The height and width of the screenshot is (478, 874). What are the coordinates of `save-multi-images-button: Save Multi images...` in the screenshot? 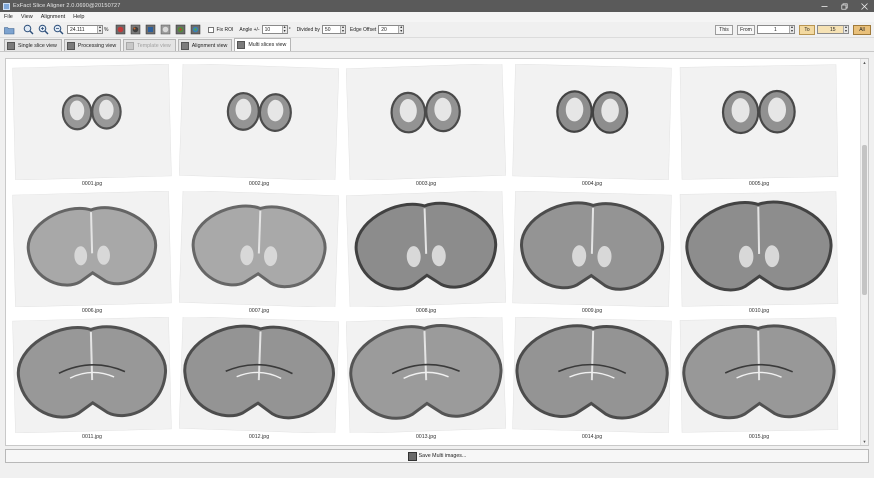 It's located at (437, 456).